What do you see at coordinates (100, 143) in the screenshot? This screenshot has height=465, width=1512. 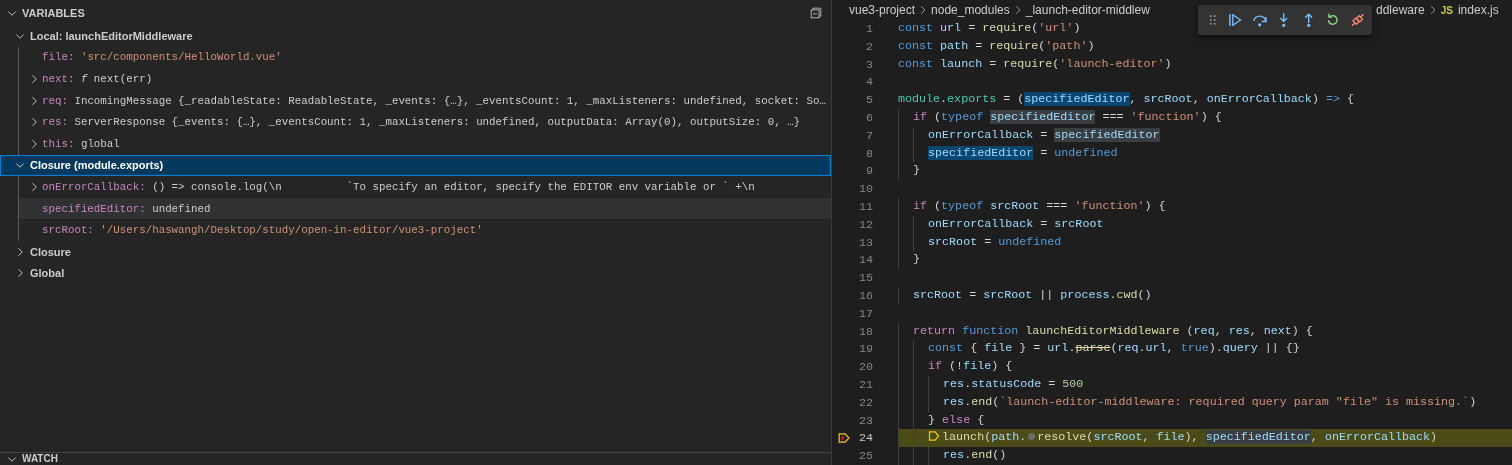 I see `variable-value: global` at bounding box center [100, 143].